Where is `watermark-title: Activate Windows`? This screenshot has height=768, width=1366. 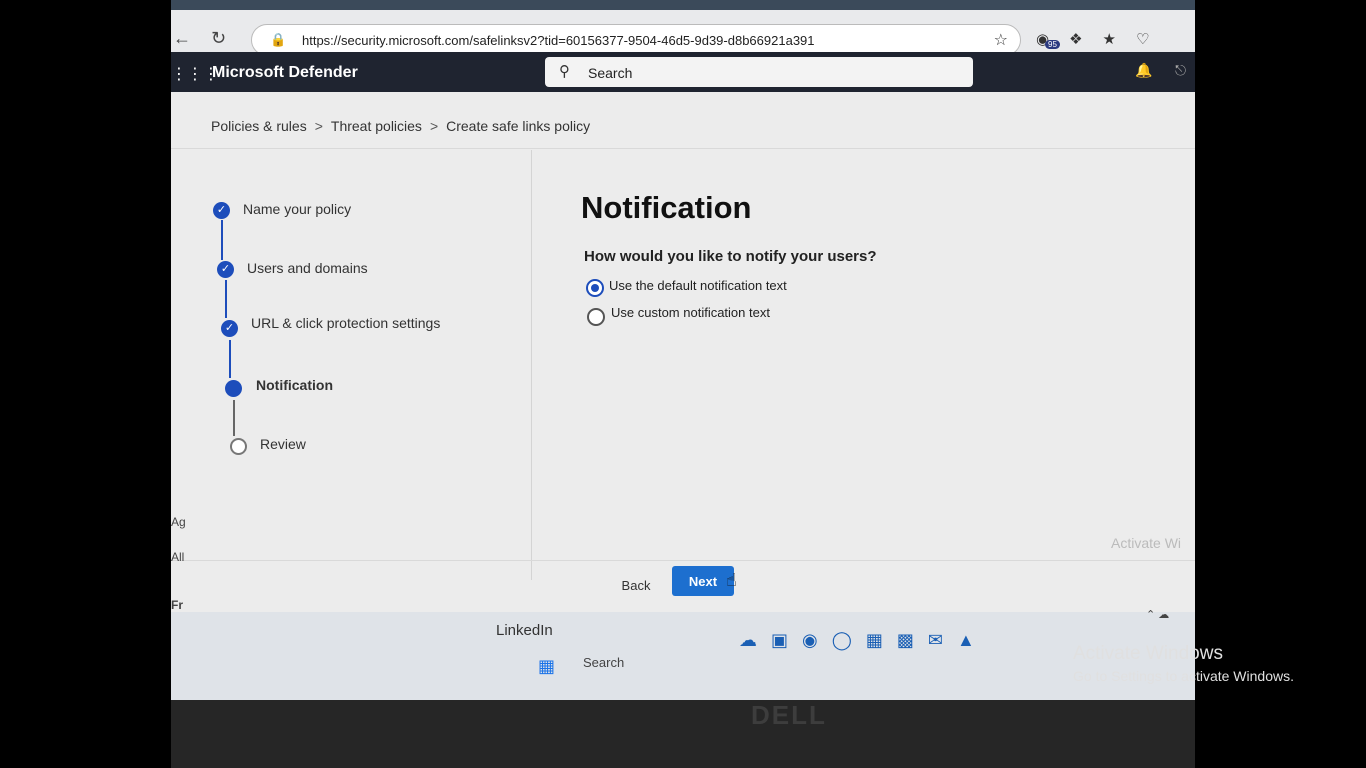
watermark-title: Activate Windows is located at coordinates (1148, 653).